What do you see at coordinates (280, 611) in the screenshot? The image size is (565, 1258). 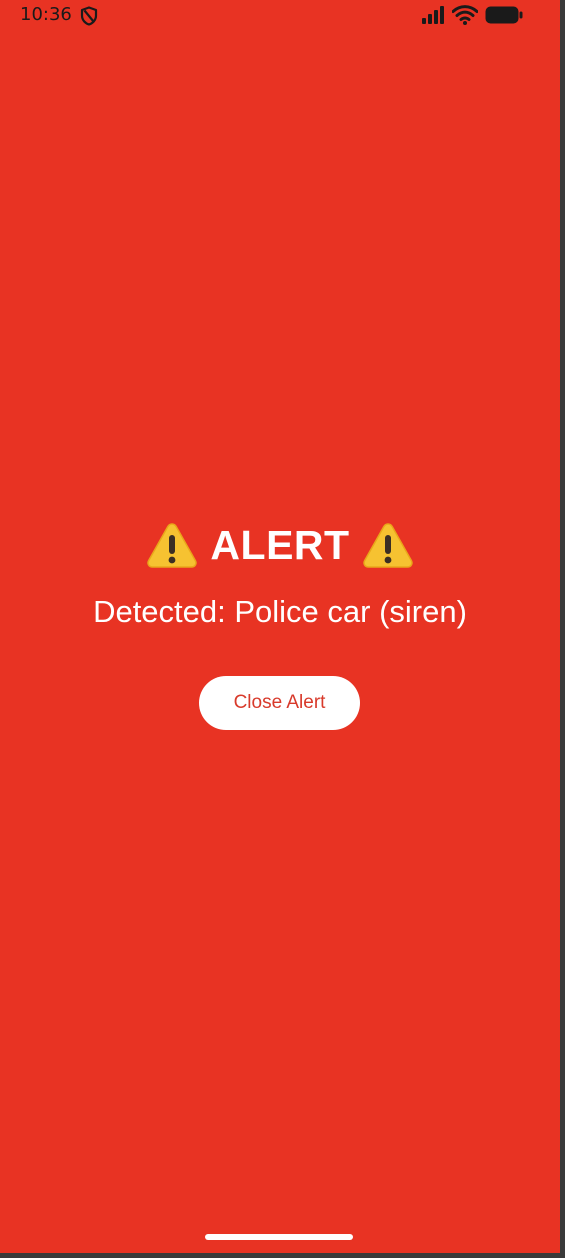 I see `alert-message: Detected: Police car (siren)` at bounding box center [280, 611].